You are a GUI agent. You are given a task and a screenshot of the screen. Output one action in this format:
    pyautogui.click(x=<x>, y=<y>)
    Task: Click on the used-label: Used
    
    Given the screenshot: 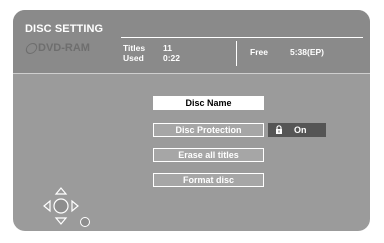 What is the action you would take?
    pyautogui.click(x=133, y=58)
    